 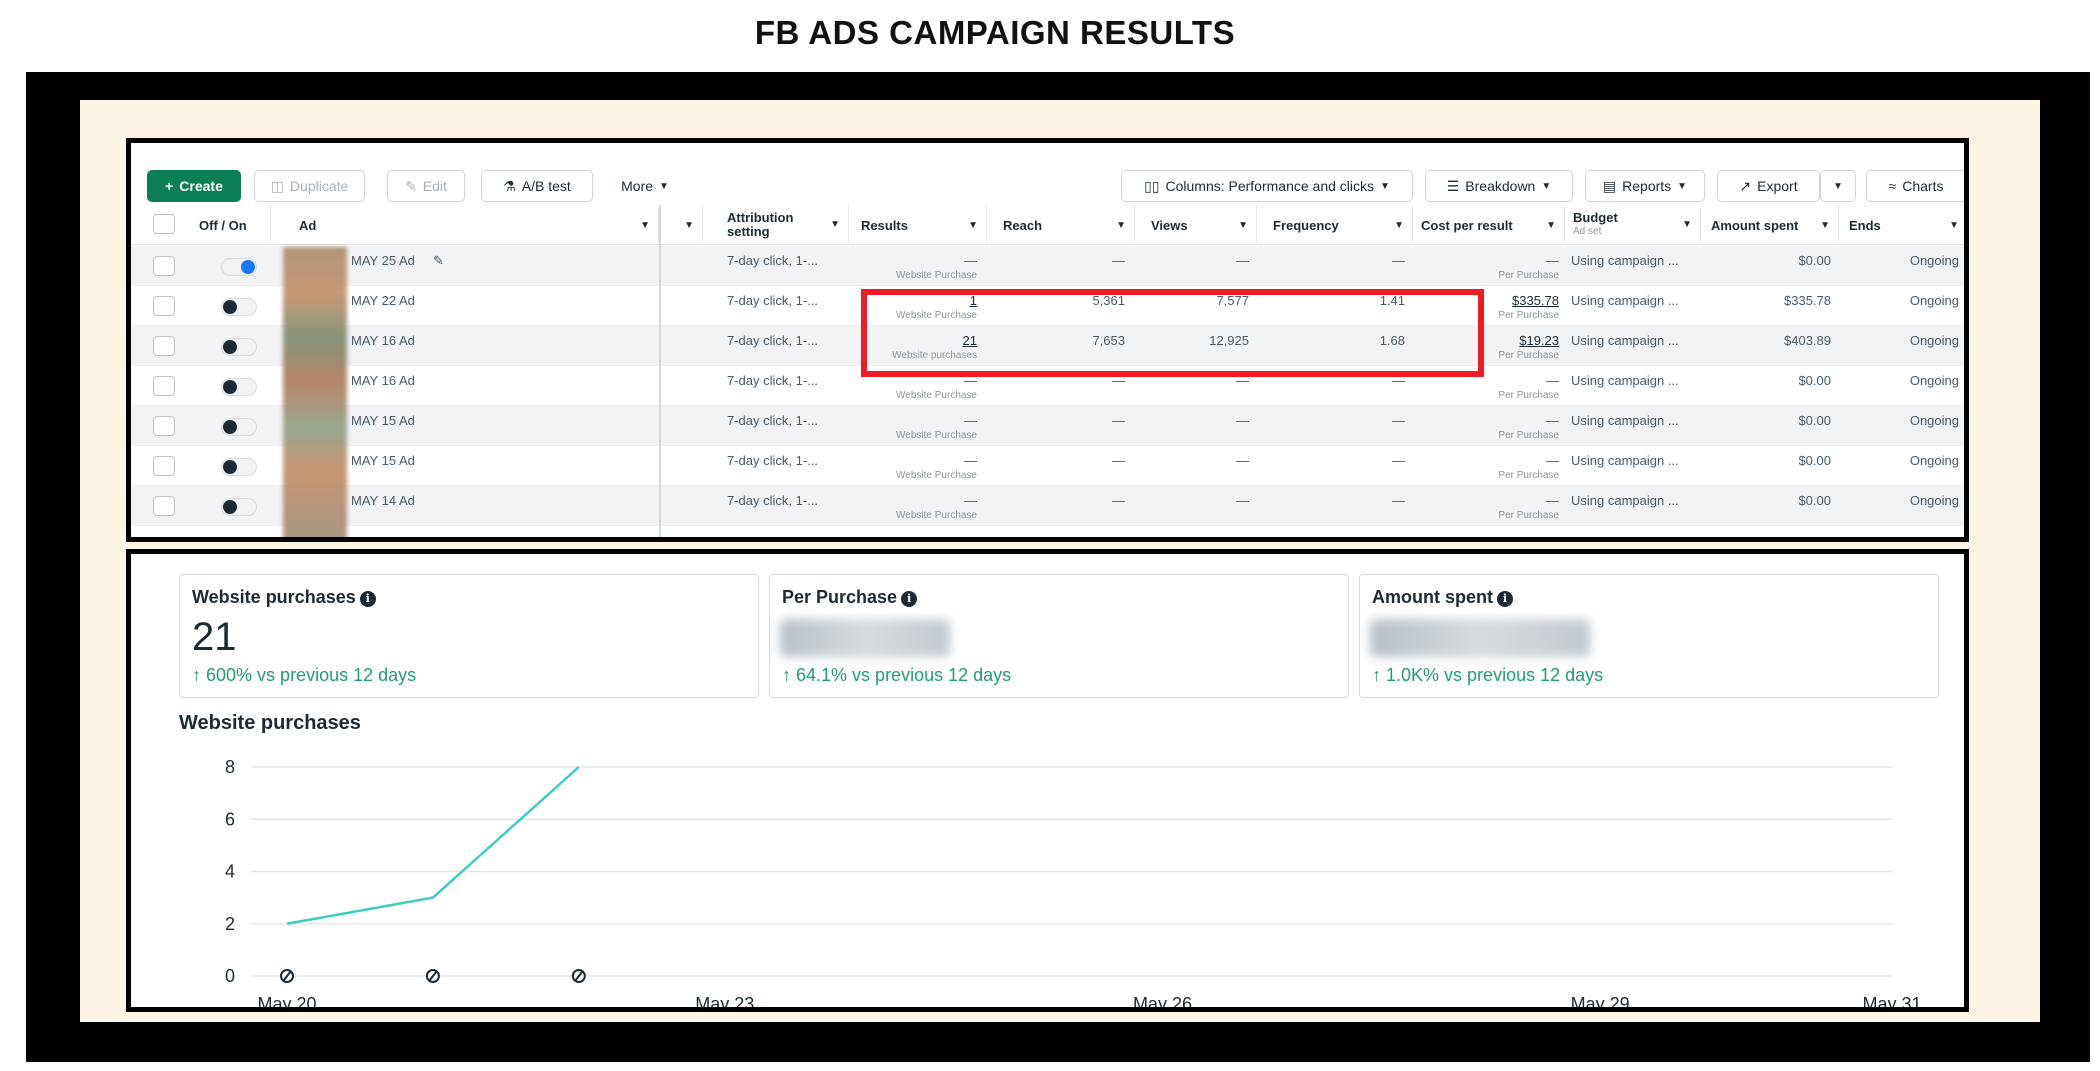 What do you see at coordinates (1645, 186) in the screenshot?
I see `reports-button: ▤ Reports ▼` at bounding box center [1645, 186].